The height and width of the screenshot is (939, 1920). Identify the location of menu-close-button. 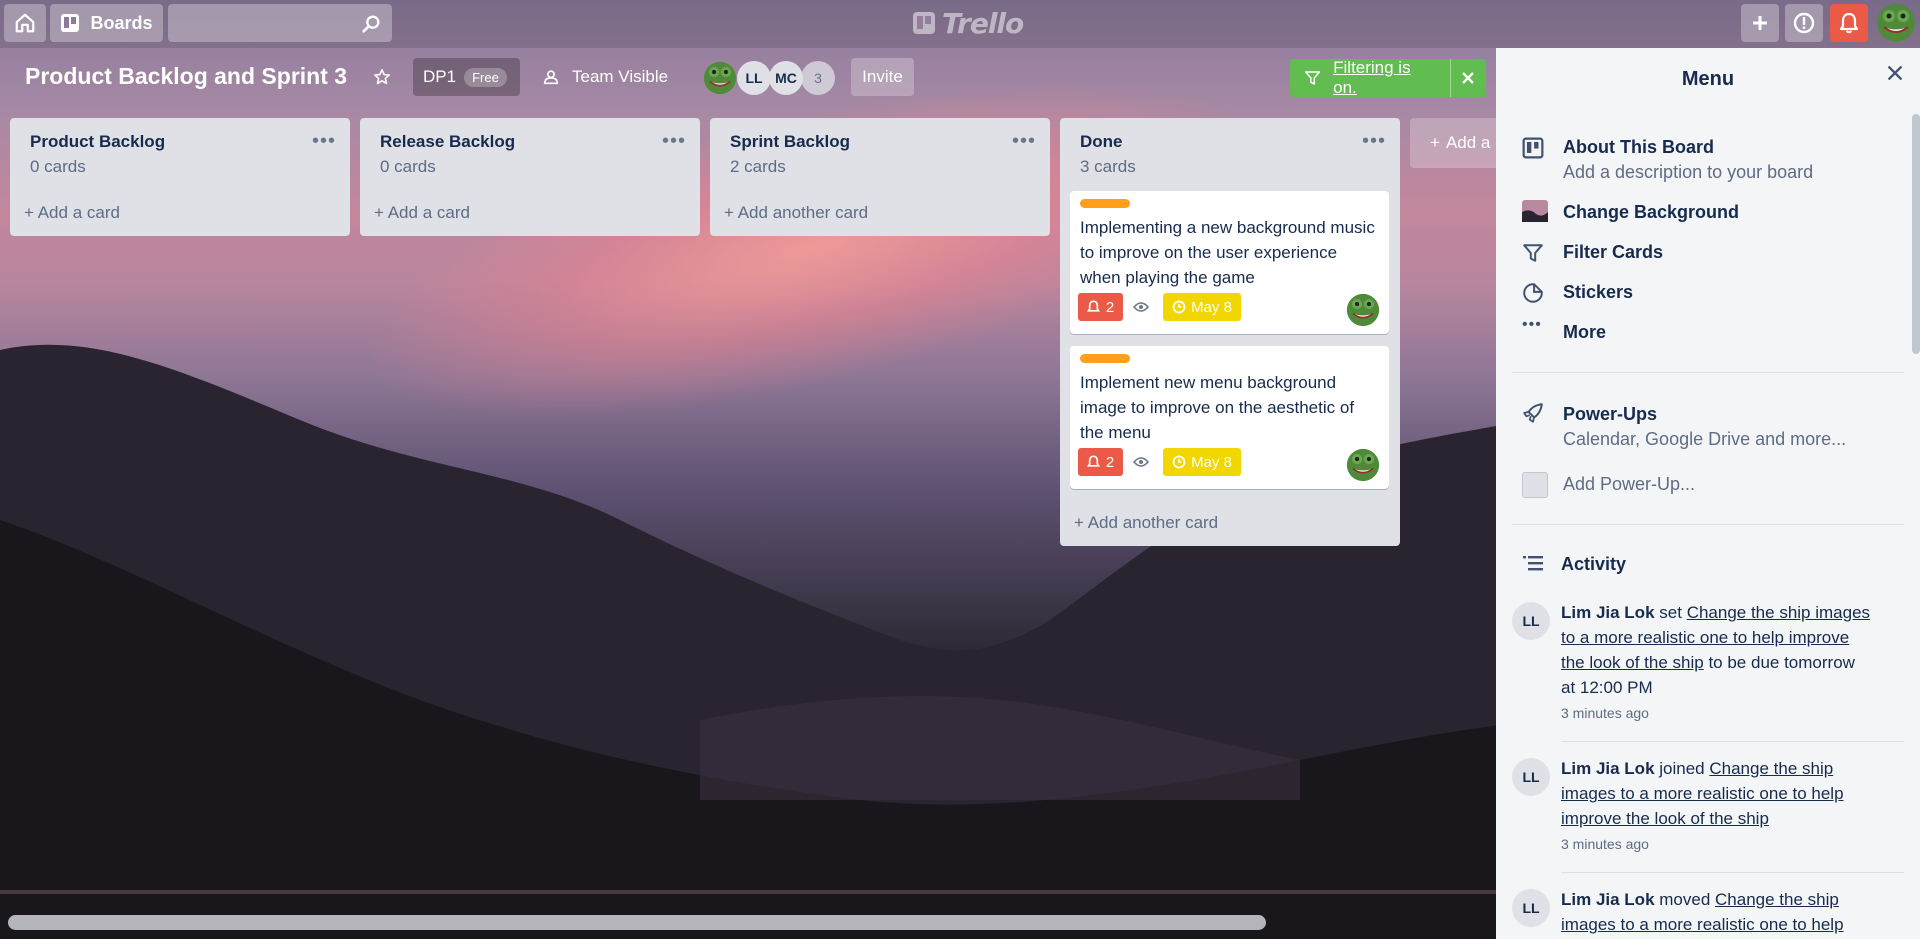
(1895, 75).